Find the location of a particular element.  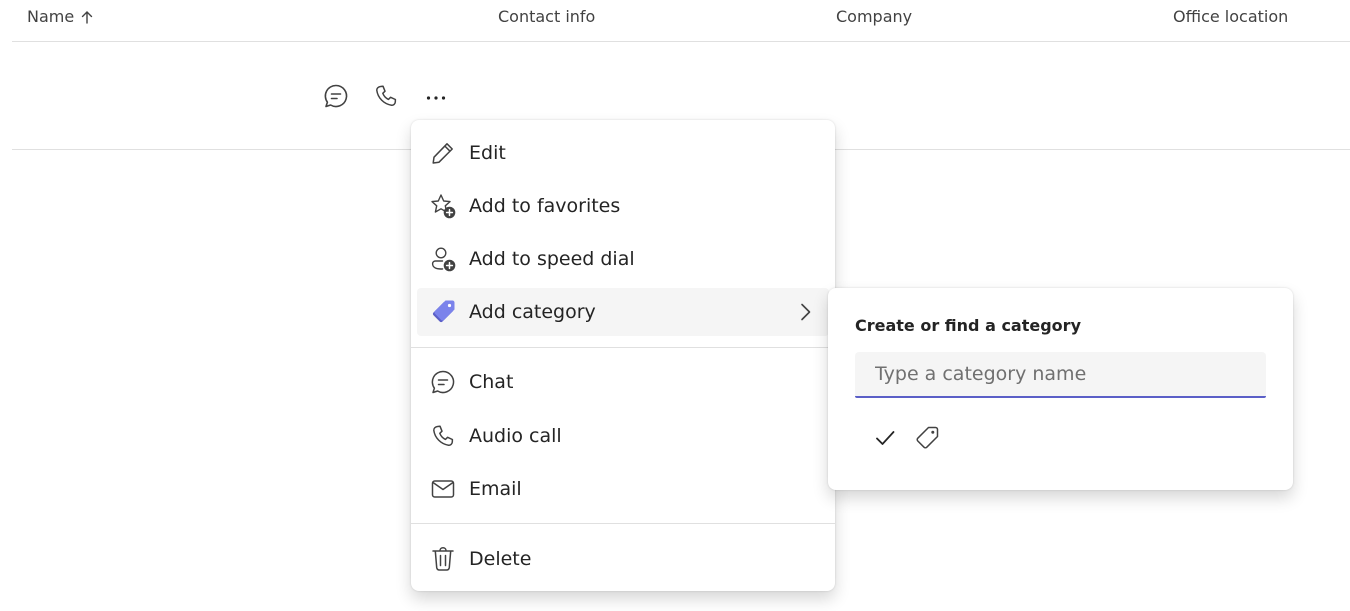

column-header-contact-info: Contact info is located at coordinates (546, 16).